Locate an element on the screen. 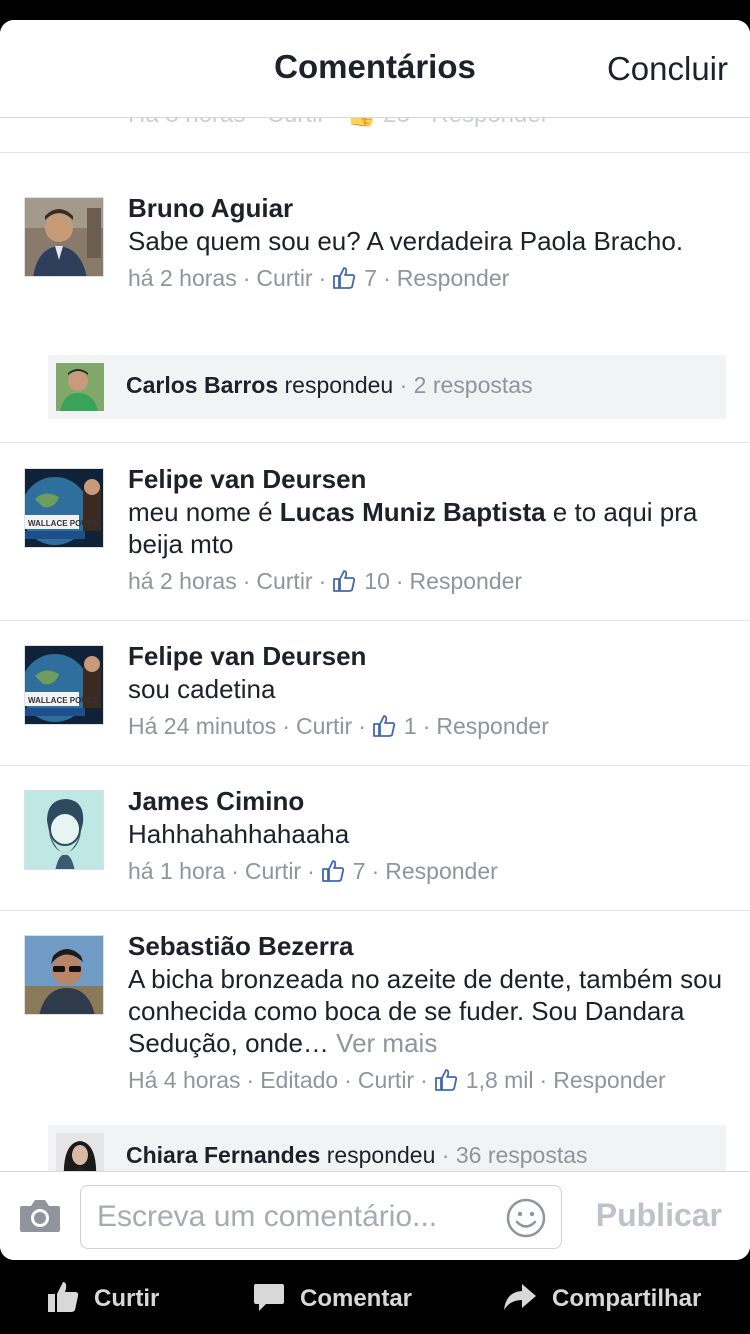 Image resolution: width=750 pixels, height=1334 pixels. comment-meta: há 2 horas · Curtir · 10 · Responder is located at coordinates (325, 581).